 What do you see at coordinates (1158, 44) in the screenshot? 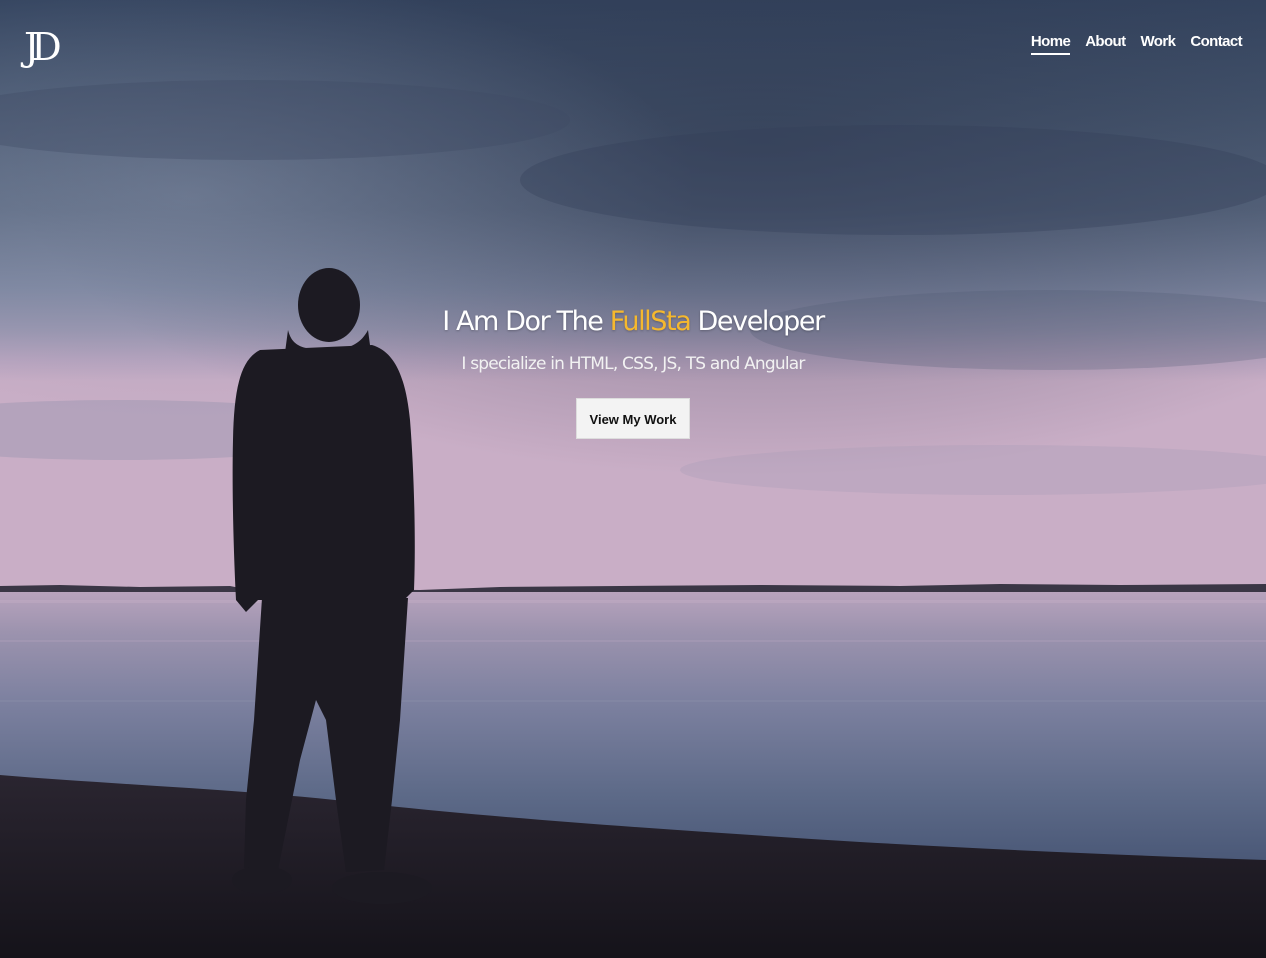
I see `nav-link-work: Work` at bounding box center [1158, 44].